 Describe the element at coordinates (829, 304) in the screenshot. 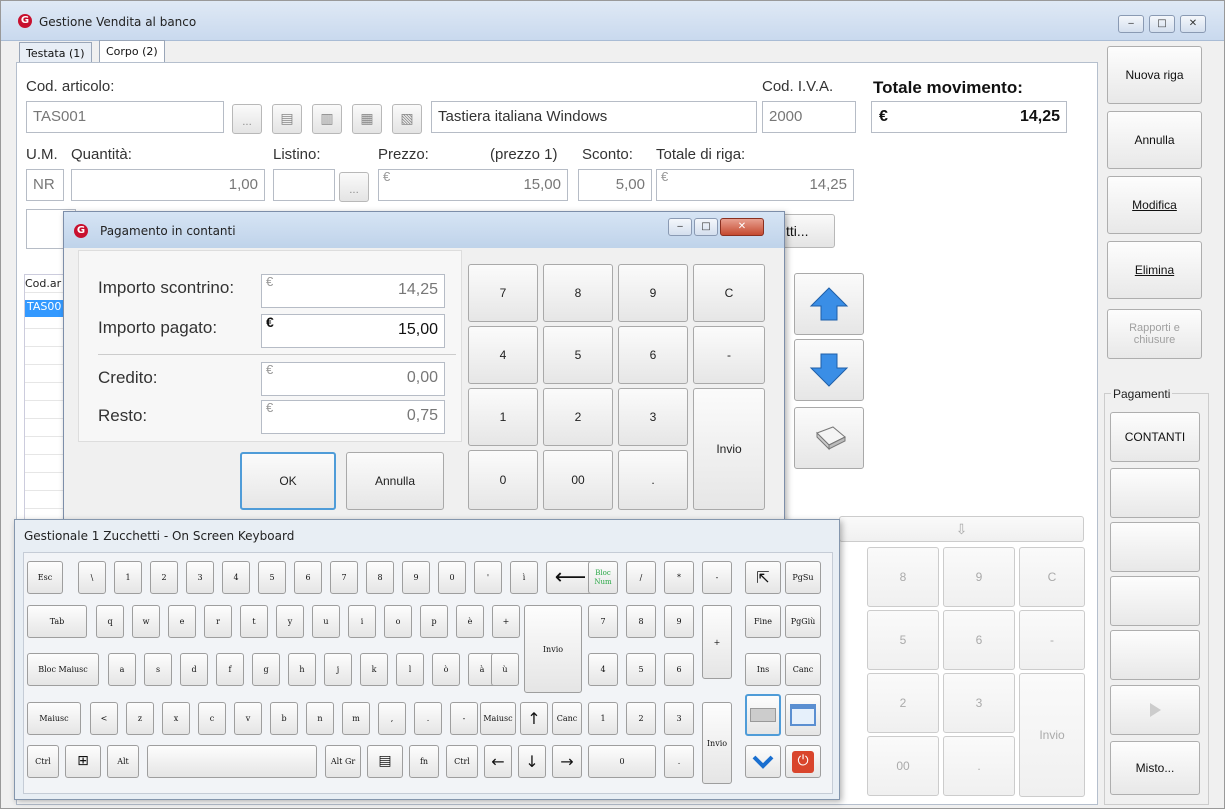

I see `up-button` at that location.